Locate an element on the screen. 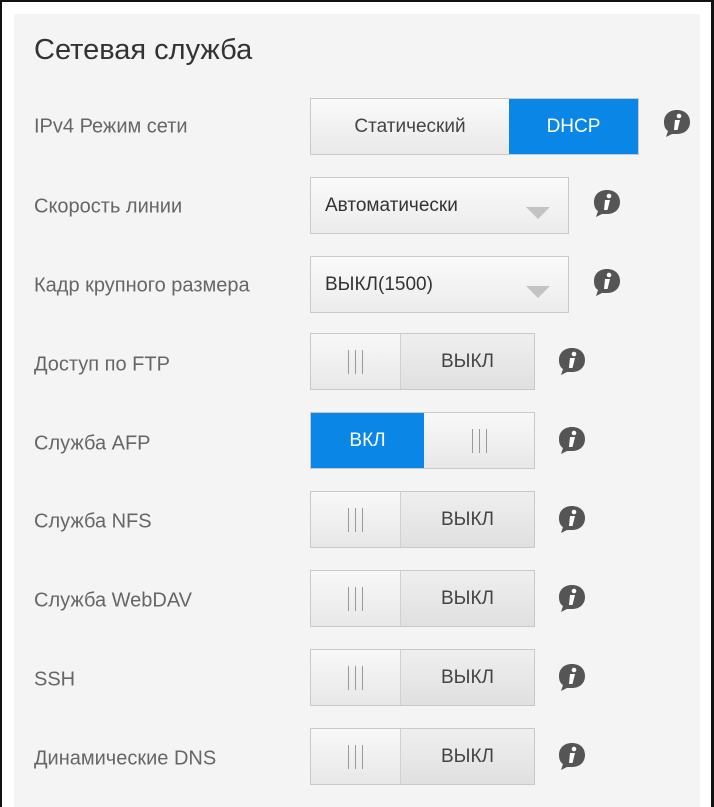 The image size is (714, 807). line-speed-dropdown: Автоматически is located at coordinates (439, 205).